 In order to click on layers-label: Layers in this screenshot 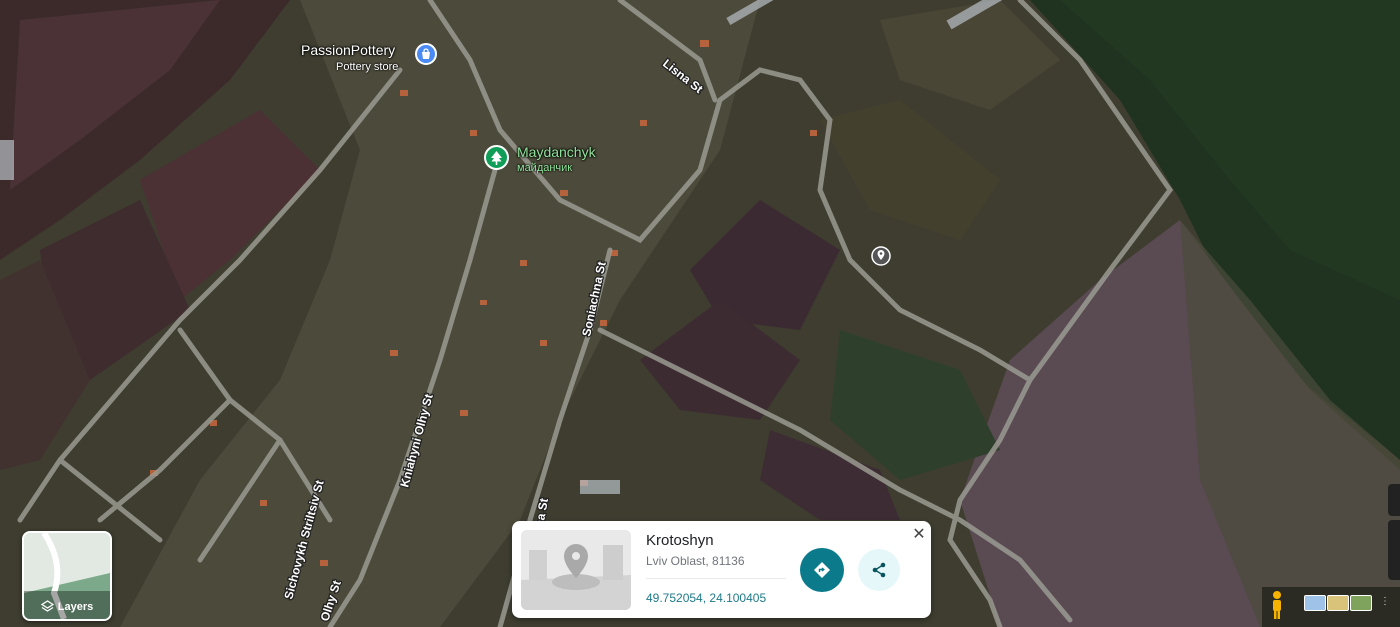, I will do `click(75, 606)`.